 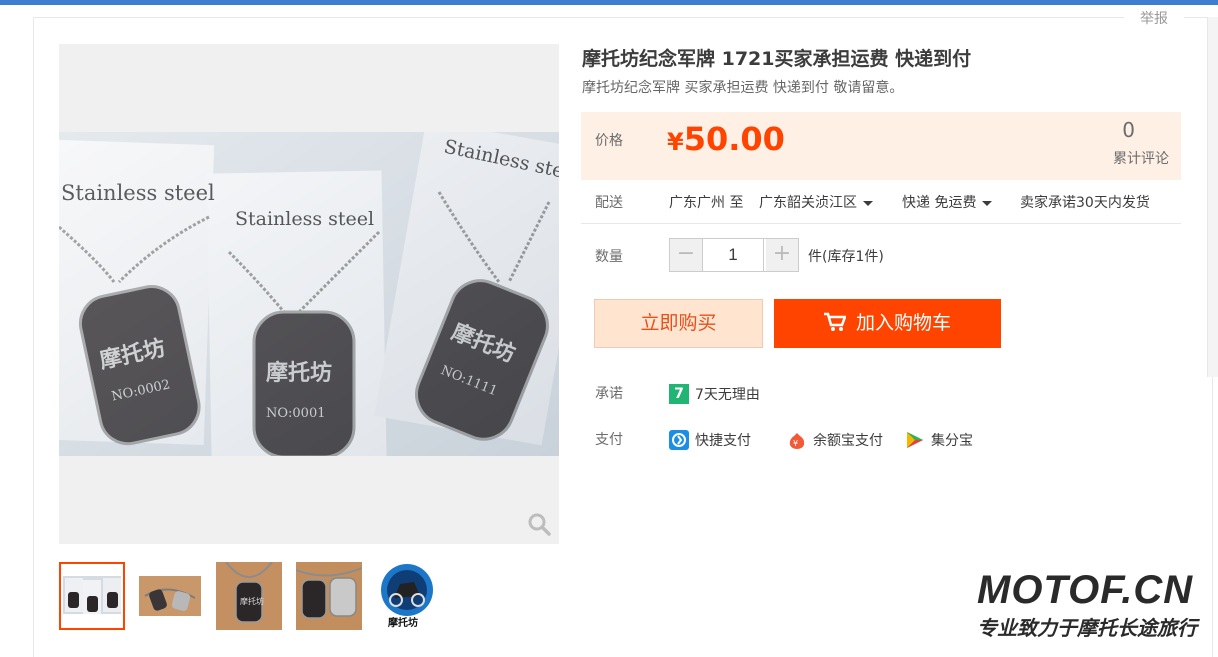 What do you see at coordinates (1087, 628) in the screenshot?
I see `watermark-slogan: 专业致力于摩托长途旅行` at bounding box center [1087, 628].